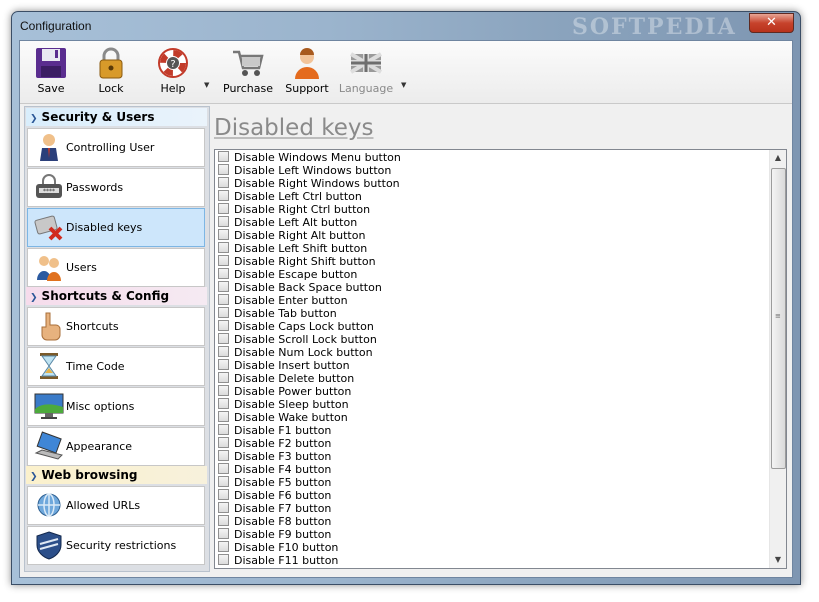 This screenshot has height=602, width=819. I want to click on checklist-item: Disable Power button, so click(309, 391).